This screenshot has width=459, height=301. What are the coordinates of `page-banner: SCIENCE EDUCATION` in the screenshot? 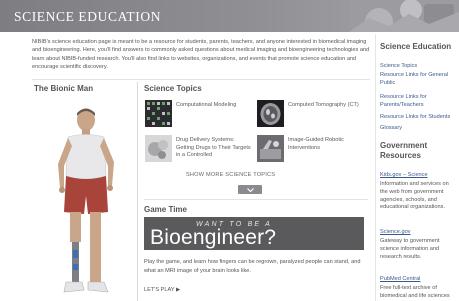 It's located at (229, 16).